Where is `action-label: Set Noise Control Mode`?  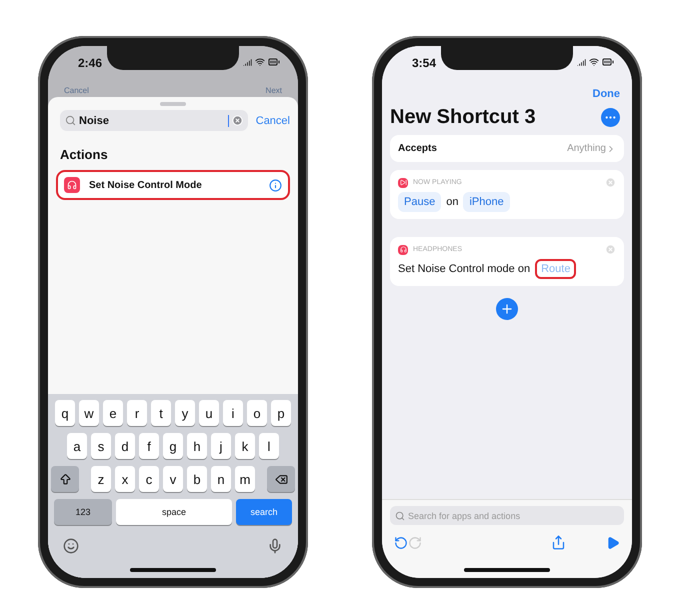 action-label: Set Noise Control Mode is located at coordinates (146, 185).